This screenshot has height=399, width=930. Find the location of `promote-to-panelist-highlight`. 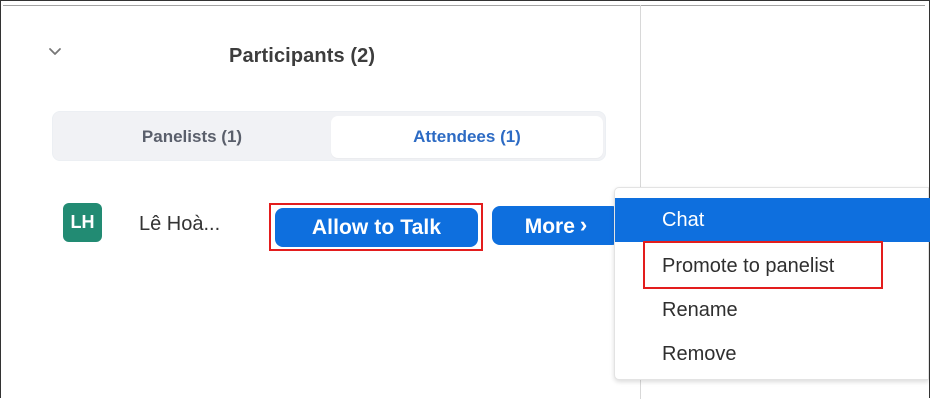

promote-to-panelist-highlight is located at coordinates (763, 265).